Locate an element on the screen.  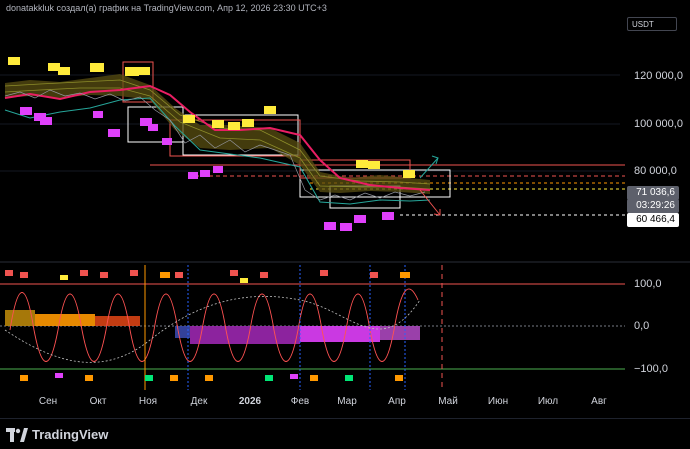
osc-label-0: 0,0 is located at coordinates (642, 326).